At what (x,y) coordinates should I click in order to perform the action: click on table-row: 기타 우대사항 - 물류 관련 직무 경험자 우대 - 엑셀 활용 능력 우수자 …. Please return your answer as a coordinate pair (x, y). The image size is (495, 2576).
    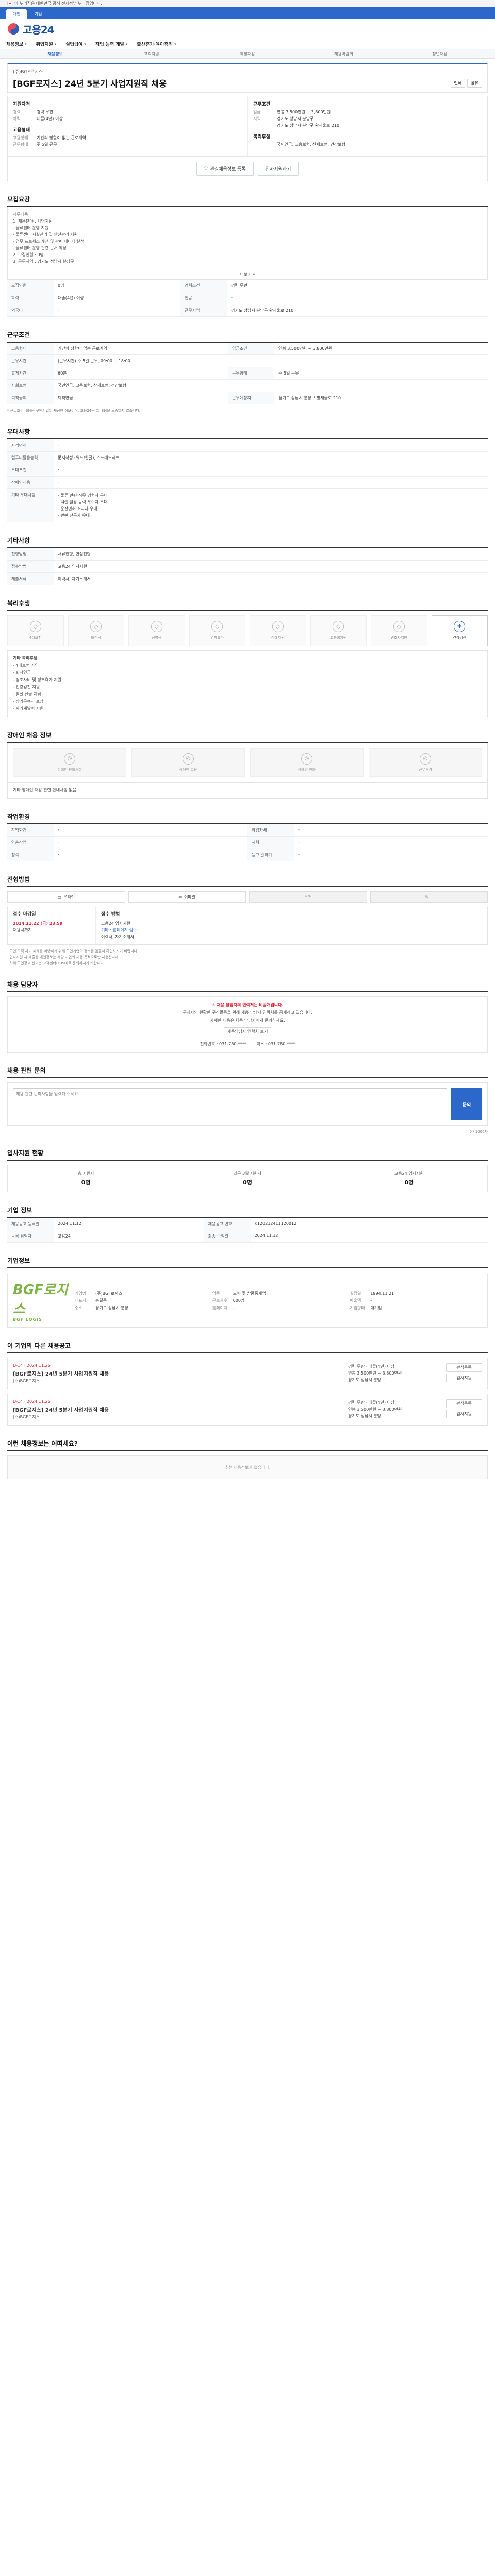
    Looking at the image, I should click on (247, 505).